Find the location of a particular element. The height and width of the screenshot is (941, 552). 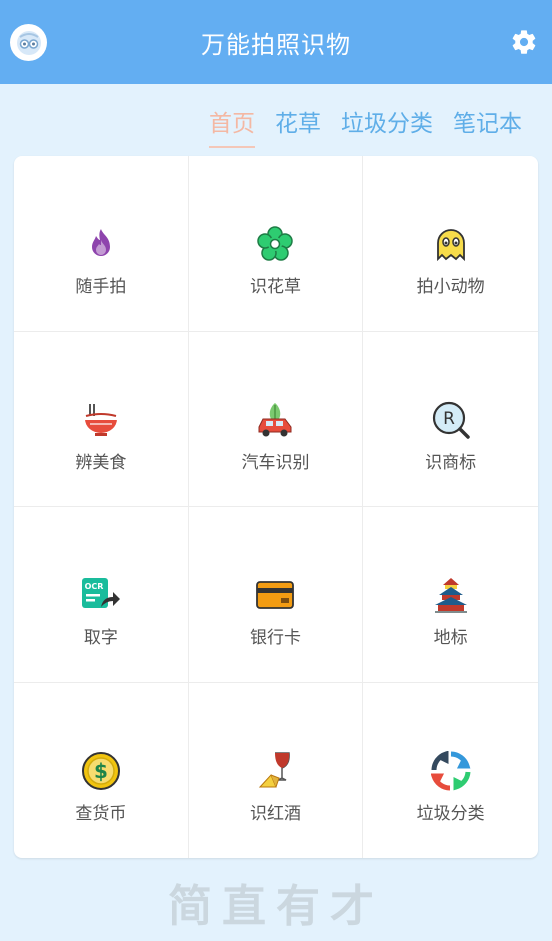

tab-garbage: 垃圾分类 is located at coordinates (387, 123).